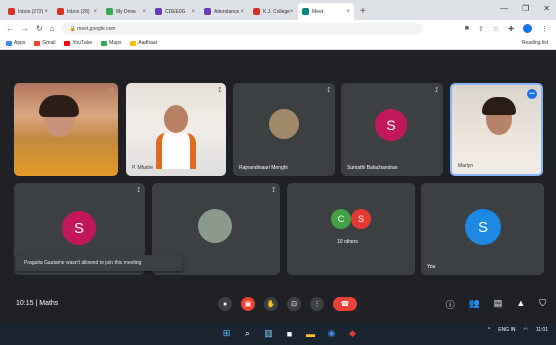 This screenshot has width=556, height=345. I want to click on bookmark-youtube: YouTube, so click(78, 43).